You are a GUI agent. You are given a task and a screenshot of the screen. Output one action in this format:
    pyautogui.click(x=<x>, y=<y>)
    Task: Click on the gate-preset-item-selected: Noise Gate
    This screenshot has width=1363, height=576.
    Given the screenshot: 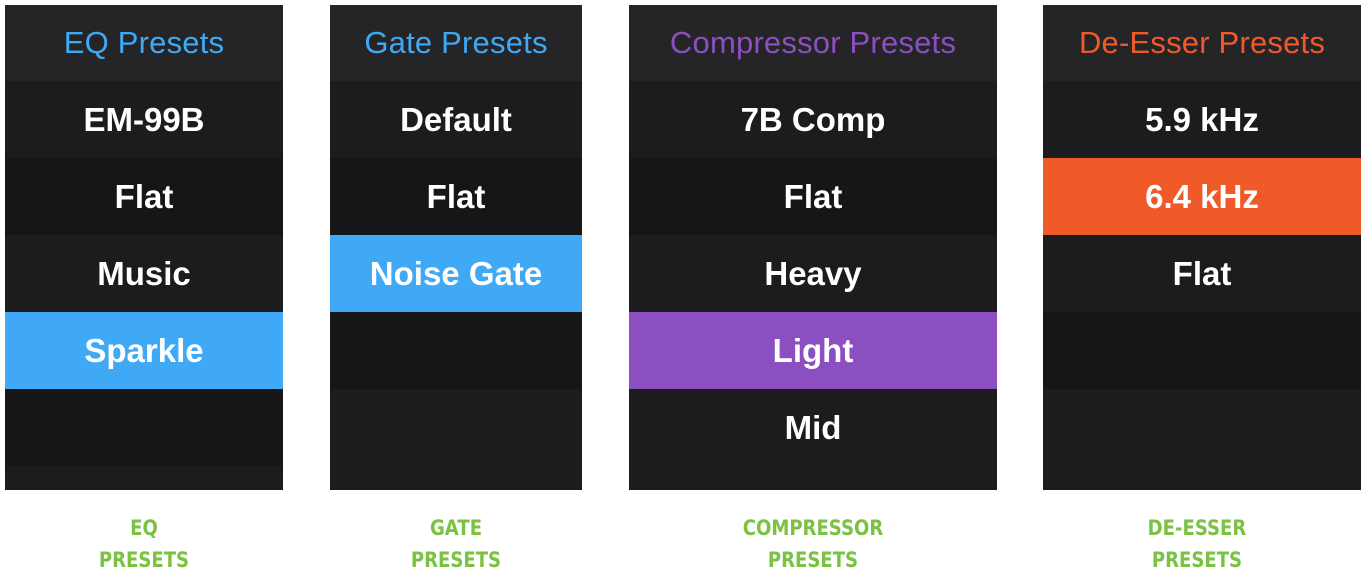 What is the action you would take?
    pyautogui.click(x=456, y=273)
    